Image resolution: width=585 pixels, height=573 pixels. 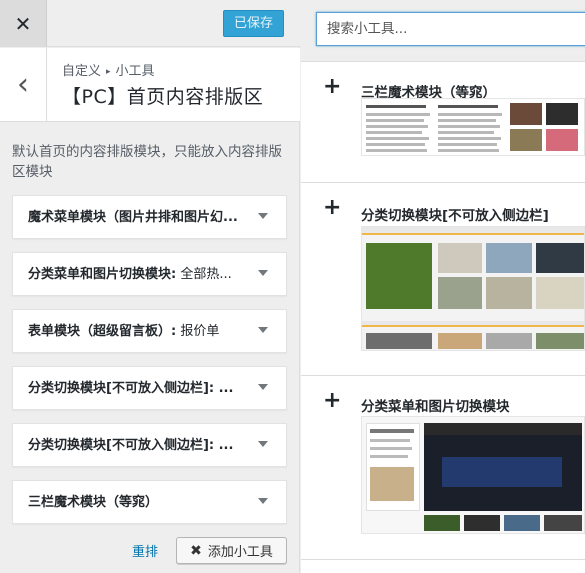 I want to click on widget-search-input, so click(x=450, y=29).